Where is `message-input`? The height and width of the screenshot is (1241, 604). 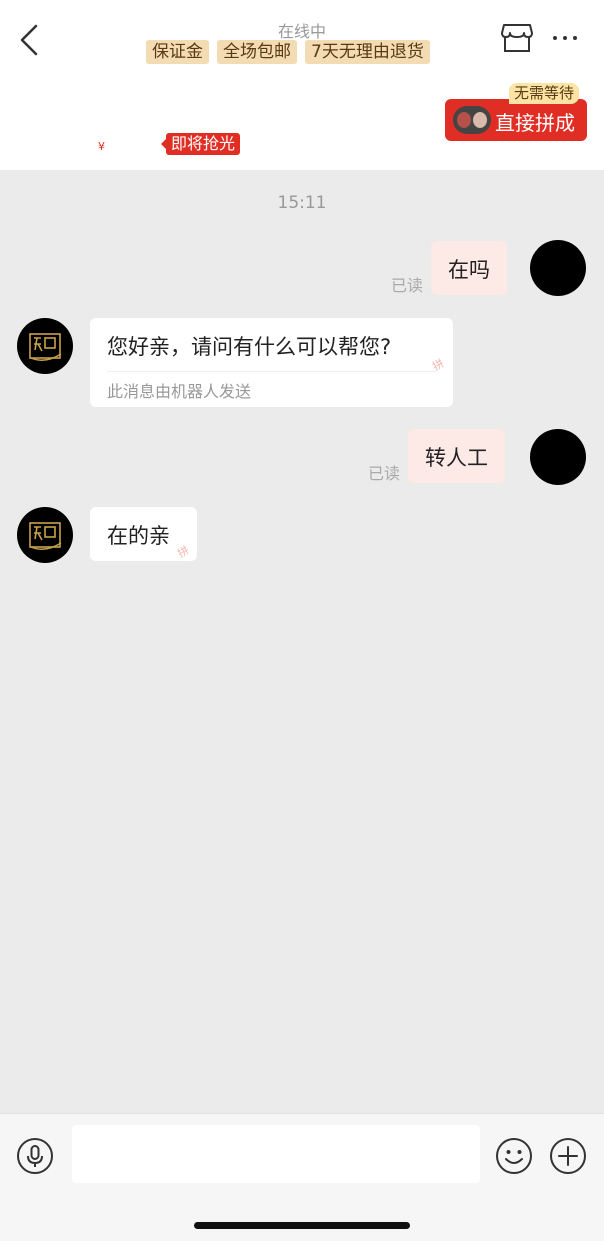 message-input is located at coordinates (276, 1154).